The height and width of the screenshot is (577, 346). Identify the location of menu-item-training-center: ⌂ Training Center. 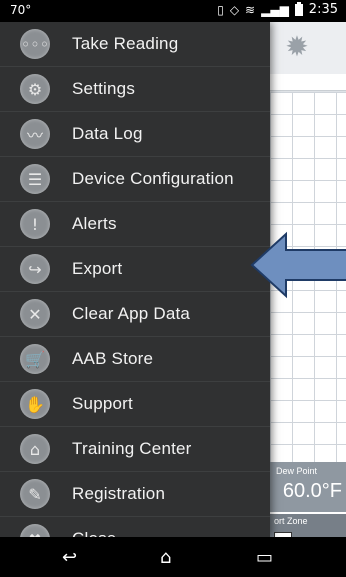
(135, 449).